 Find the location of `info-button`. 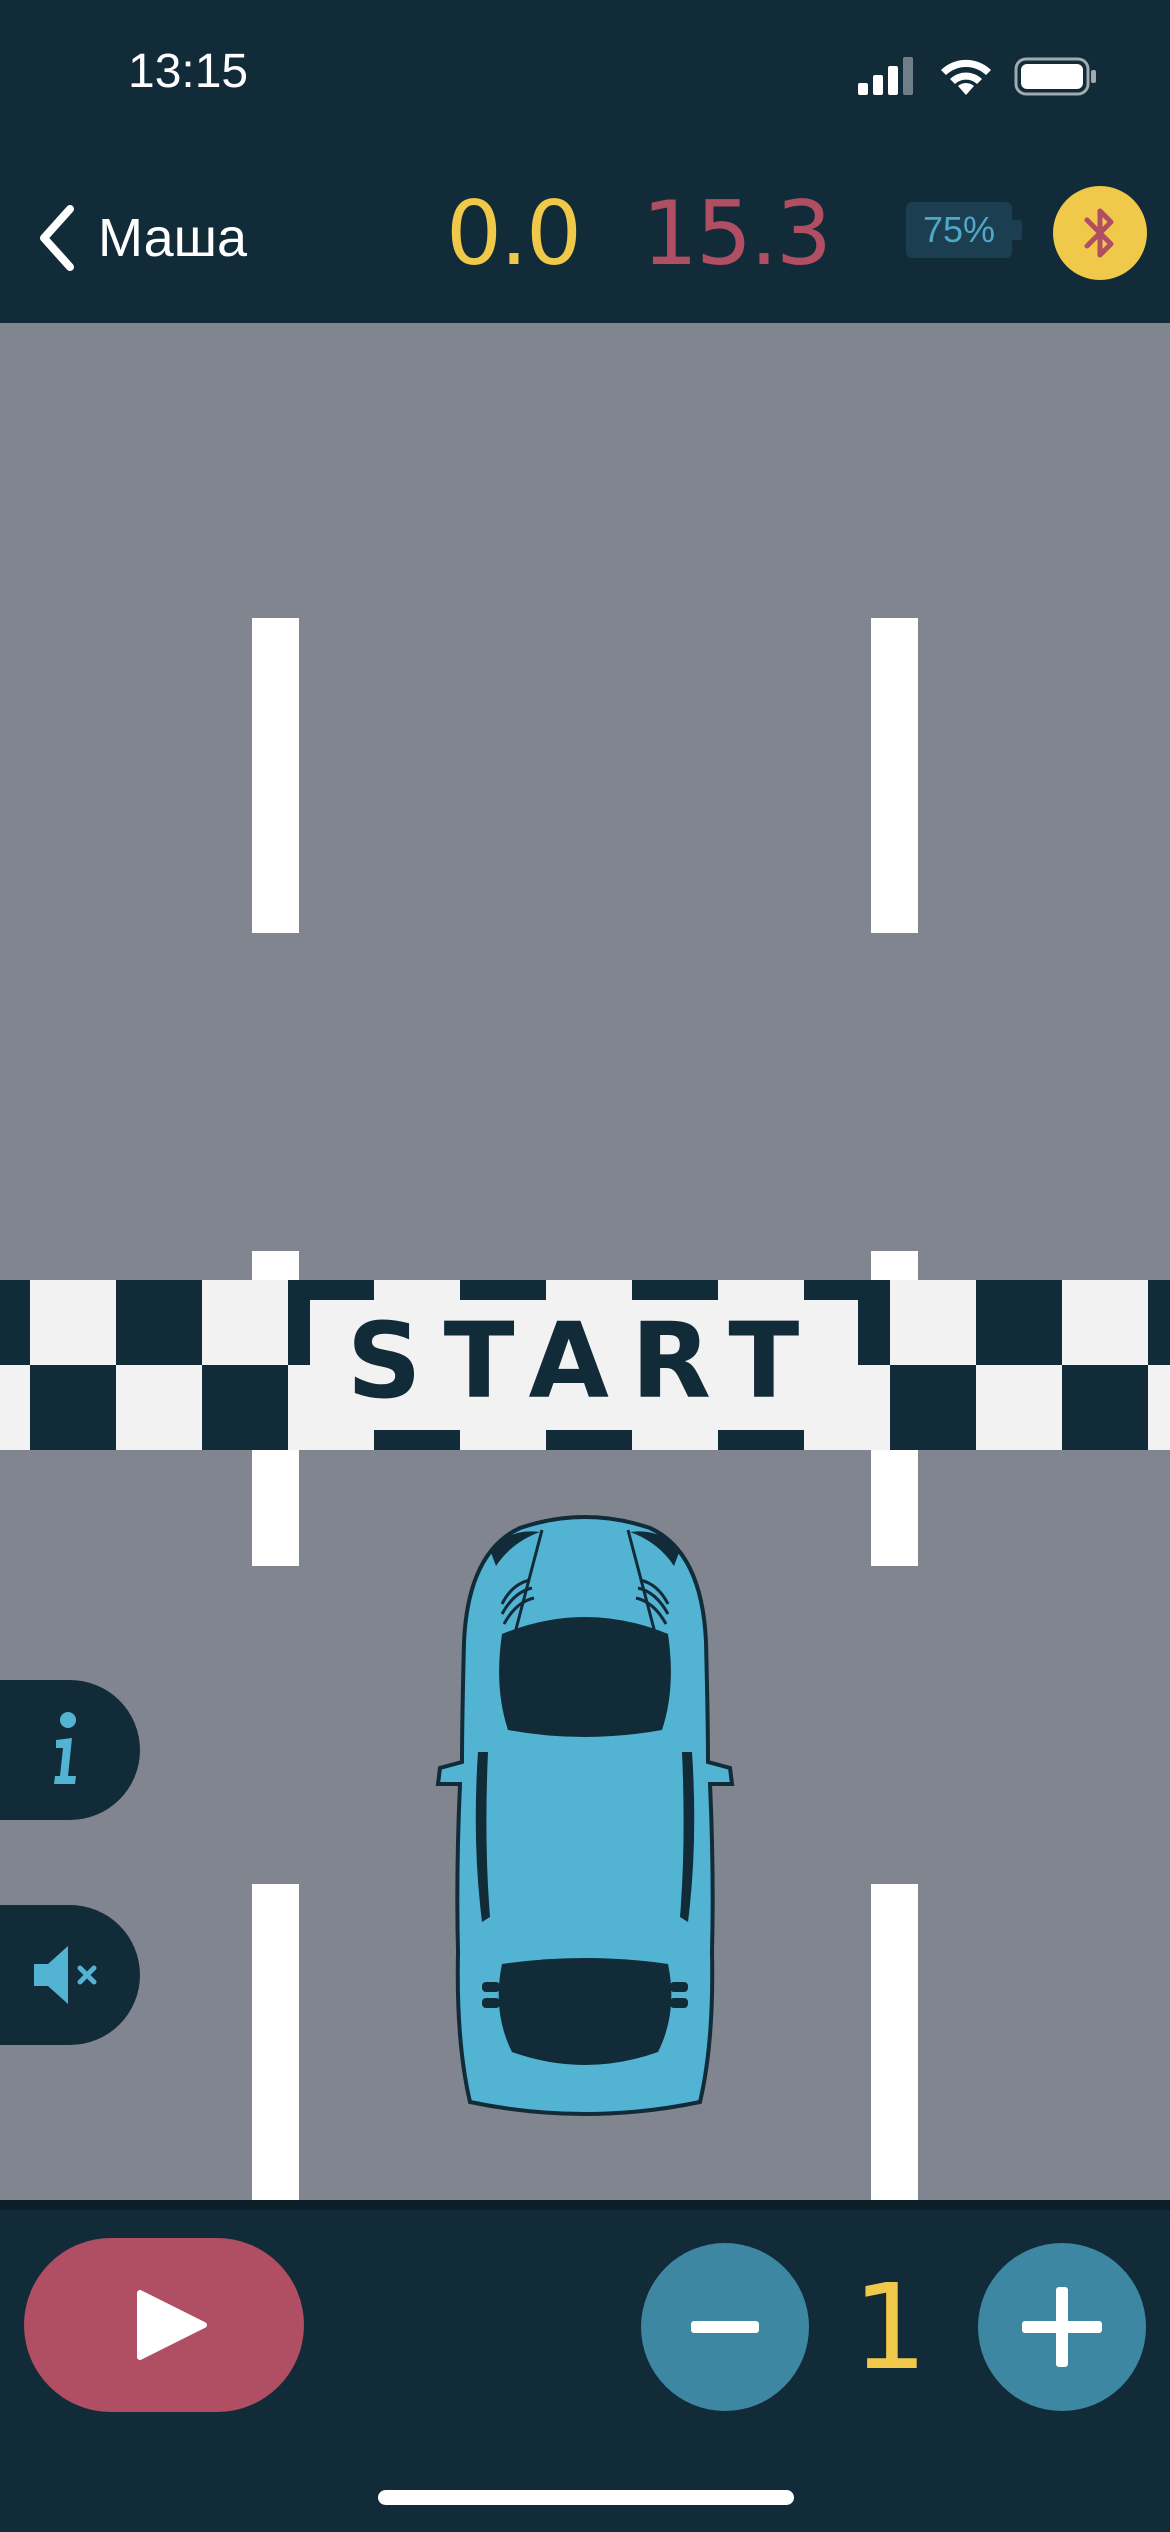

info-button is located at coordinates (70, 1750).